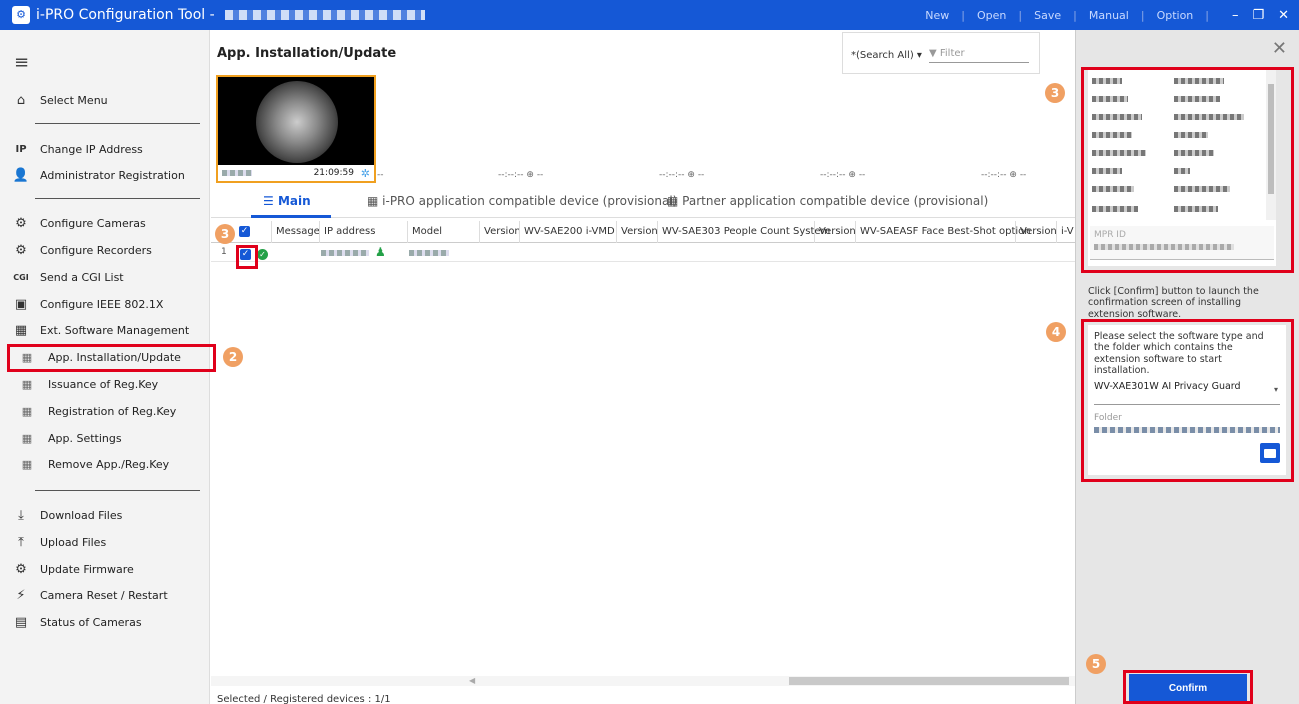 Image resolution: width=1299 pixels, height=704 pixels. What do you see at coordinates (105, 438) in the screenshot?
I see `sidebar-item-app-settings: ▦ App. Settings` at bounding box center [105, 438].